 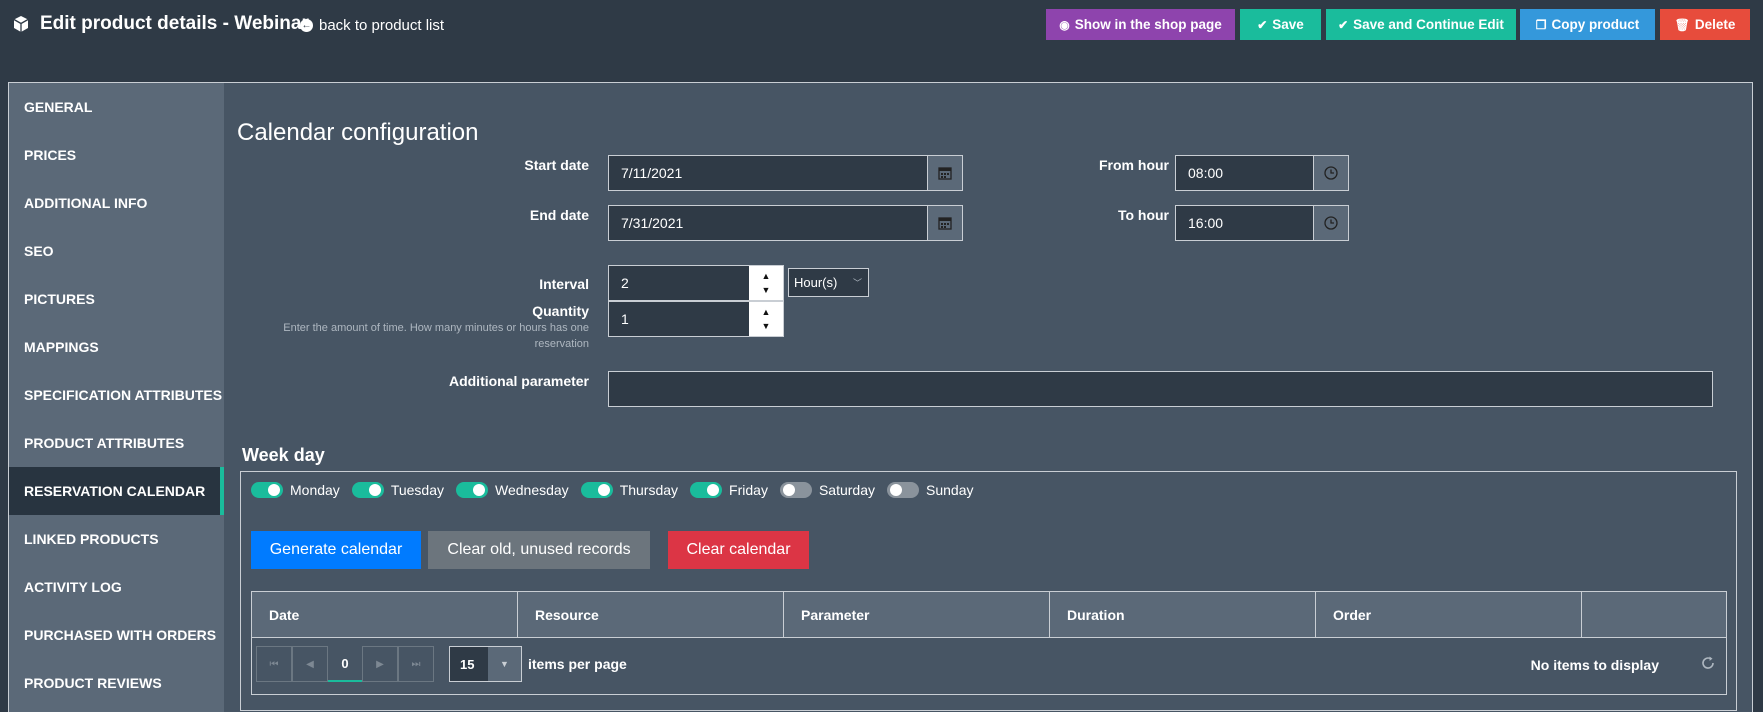 I want to click on arrow-left-icon: ←, so click(x=306, y=25).